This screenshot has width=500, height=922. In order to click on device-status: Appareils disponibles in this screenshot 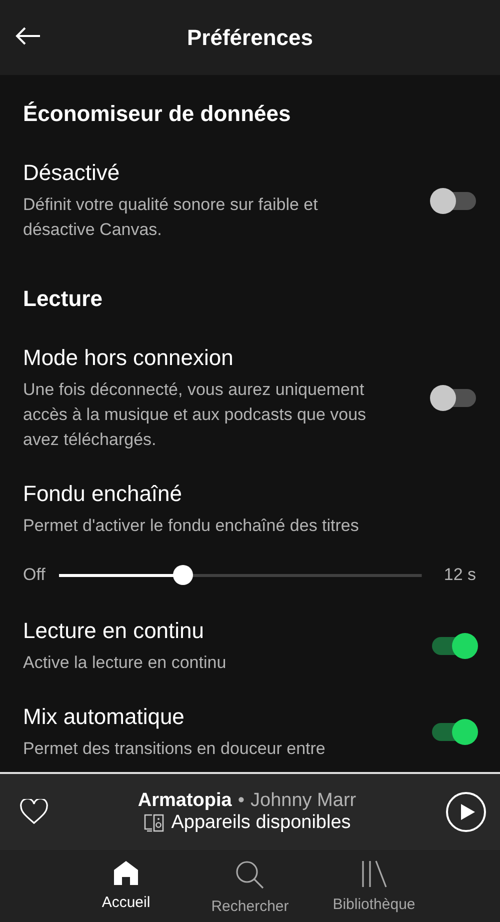, I will do `click(261, 823)`.